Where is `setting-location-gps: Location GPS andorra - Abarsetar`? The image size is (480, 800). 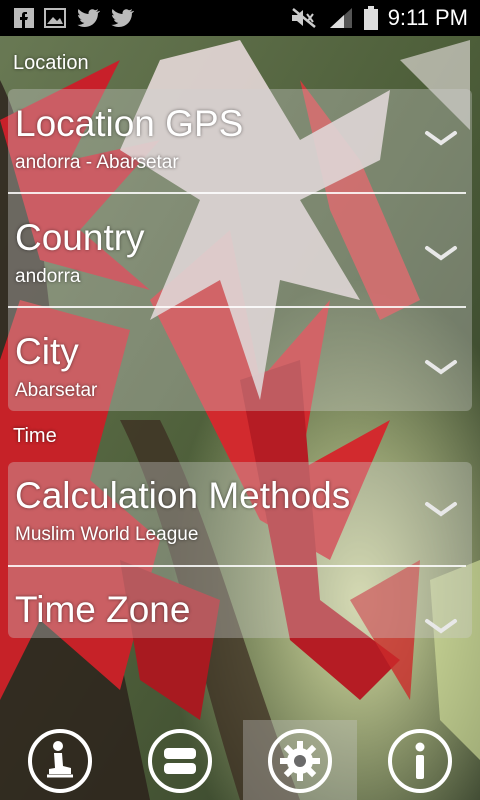
setting-location-gps: Location GPS andorra - Abarsetar is located at coordinates (240, 140).